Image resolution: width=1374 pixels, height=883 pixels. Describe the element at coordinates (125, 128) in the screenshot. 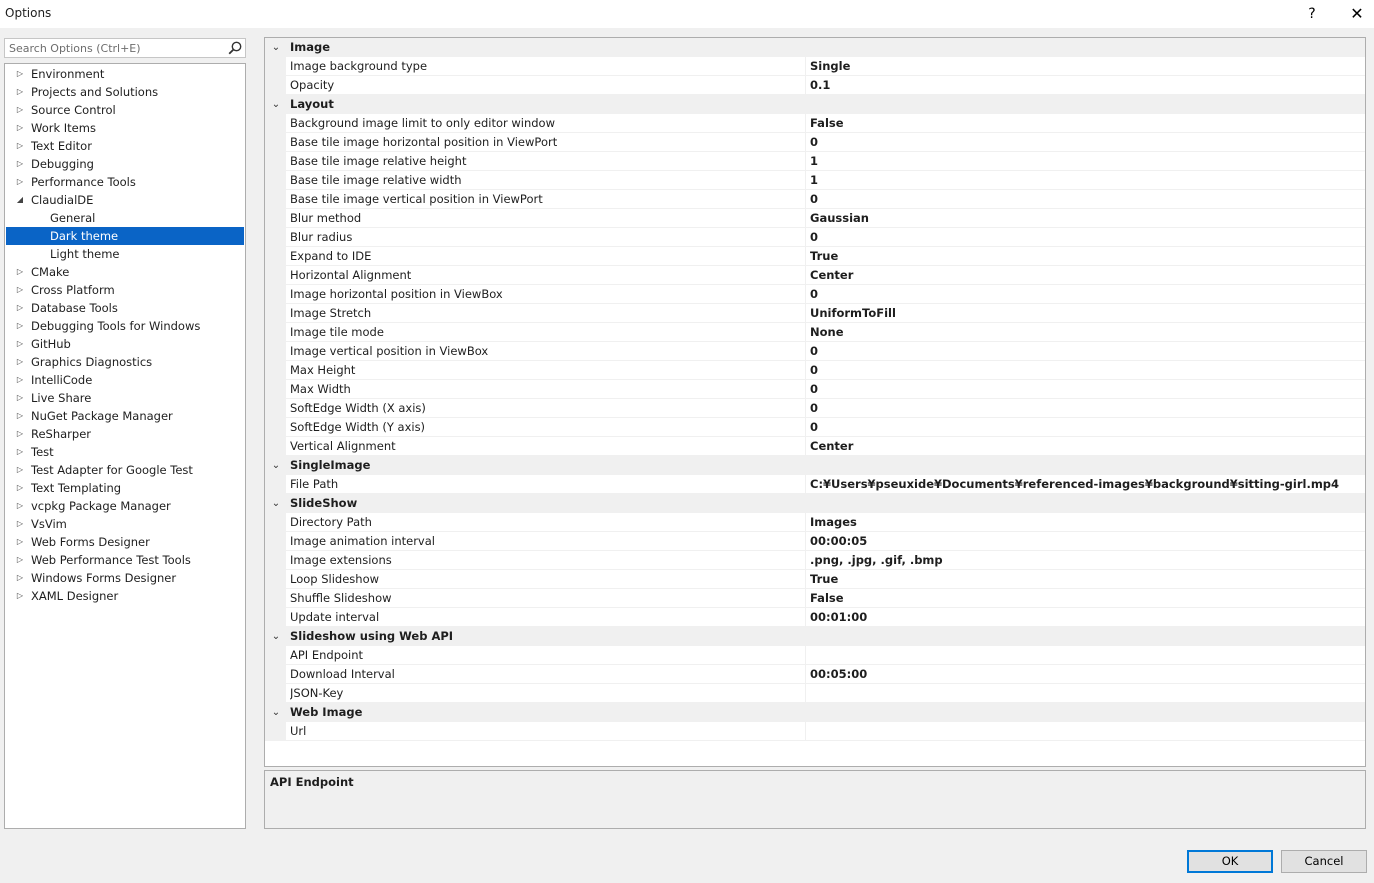

I see `tree-item-work-items: ▷ Work Items` at that location.